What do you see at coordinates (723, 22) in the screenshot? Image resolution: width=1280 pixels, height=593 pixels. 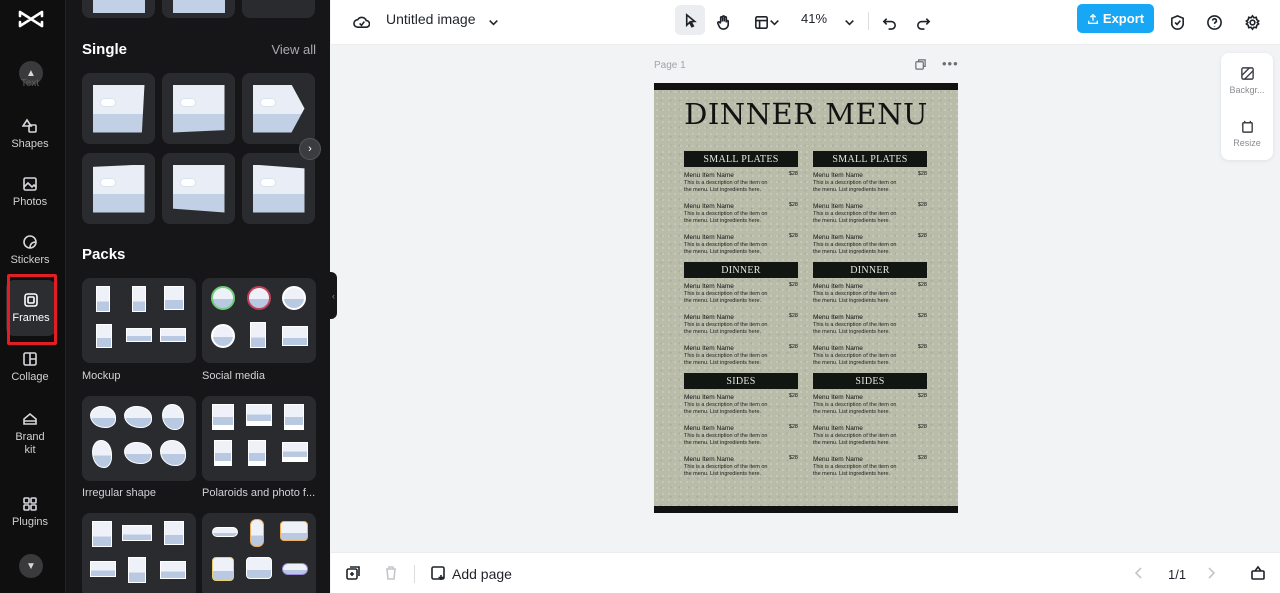 I see `hand-tool-icon` at bounding box center [723, 22].